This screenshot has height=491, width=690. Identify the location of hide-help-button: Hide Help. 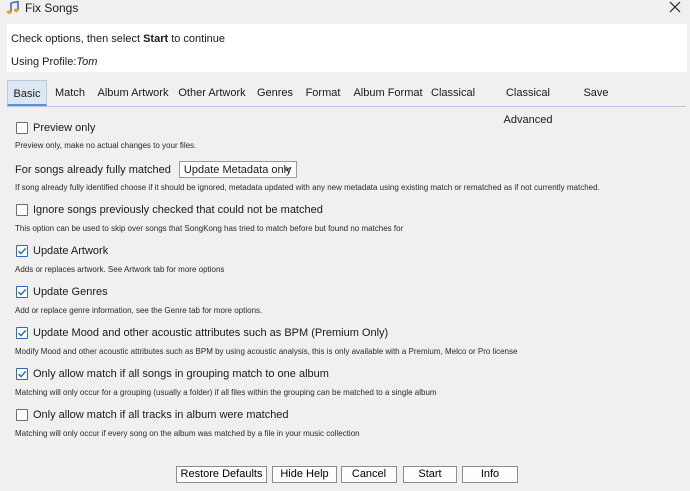
(304, 474).